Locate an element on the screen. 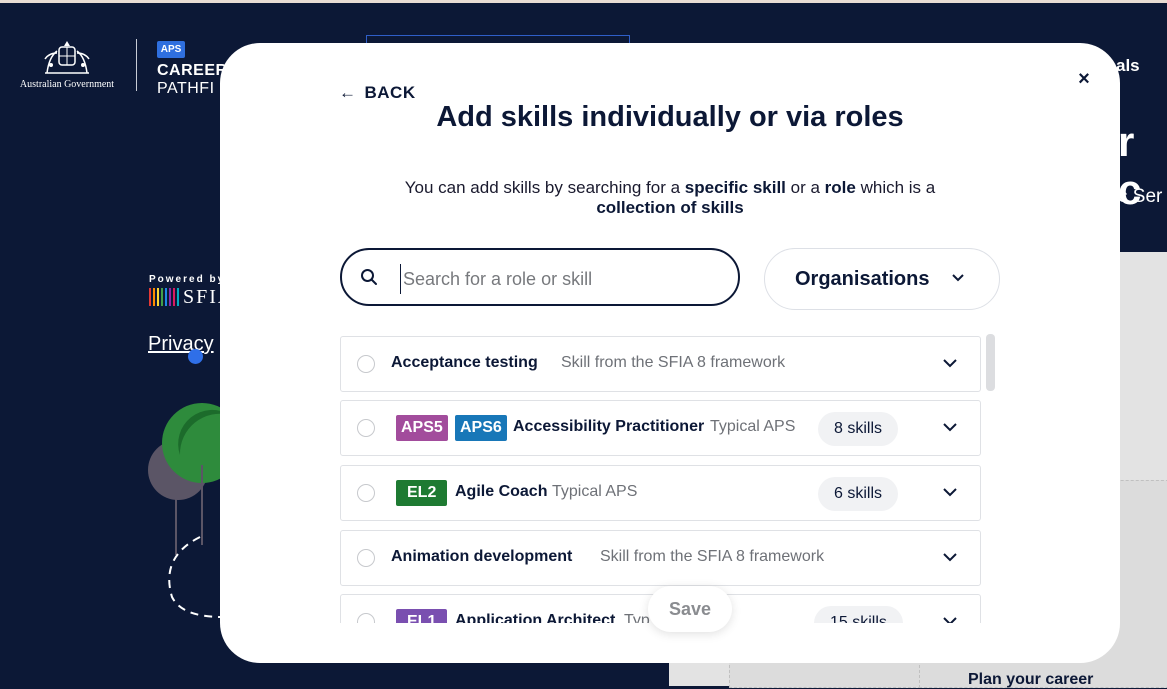 Image resolution: width=1167 pixels, height=689 pixels. skills-count-pill: 8 skills is located at coordinates (858, 429).